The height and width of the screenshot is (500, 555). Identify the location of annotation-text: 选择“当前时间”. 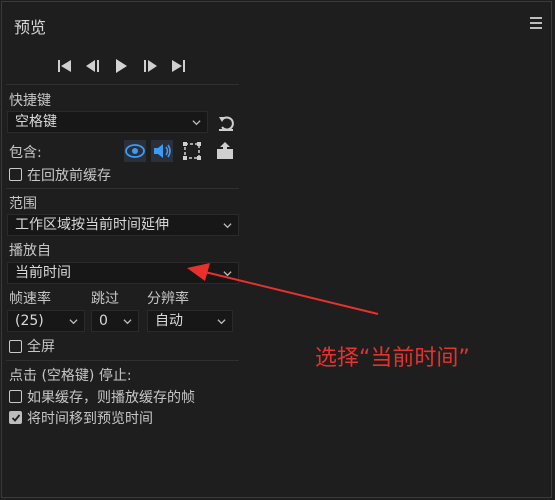
(392, 358).